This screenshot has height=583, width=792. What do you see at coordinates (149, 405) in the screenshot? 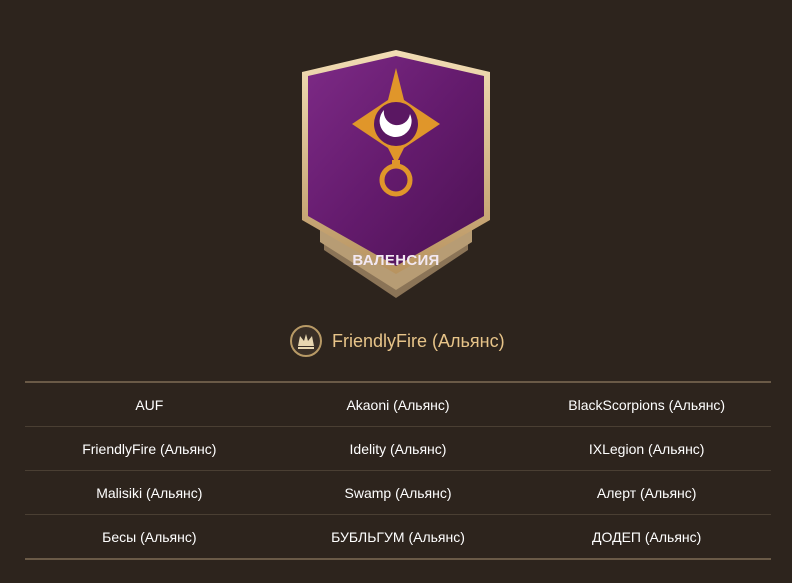
I see `alliance-cell: AUF` at bounding box center [149, 405].